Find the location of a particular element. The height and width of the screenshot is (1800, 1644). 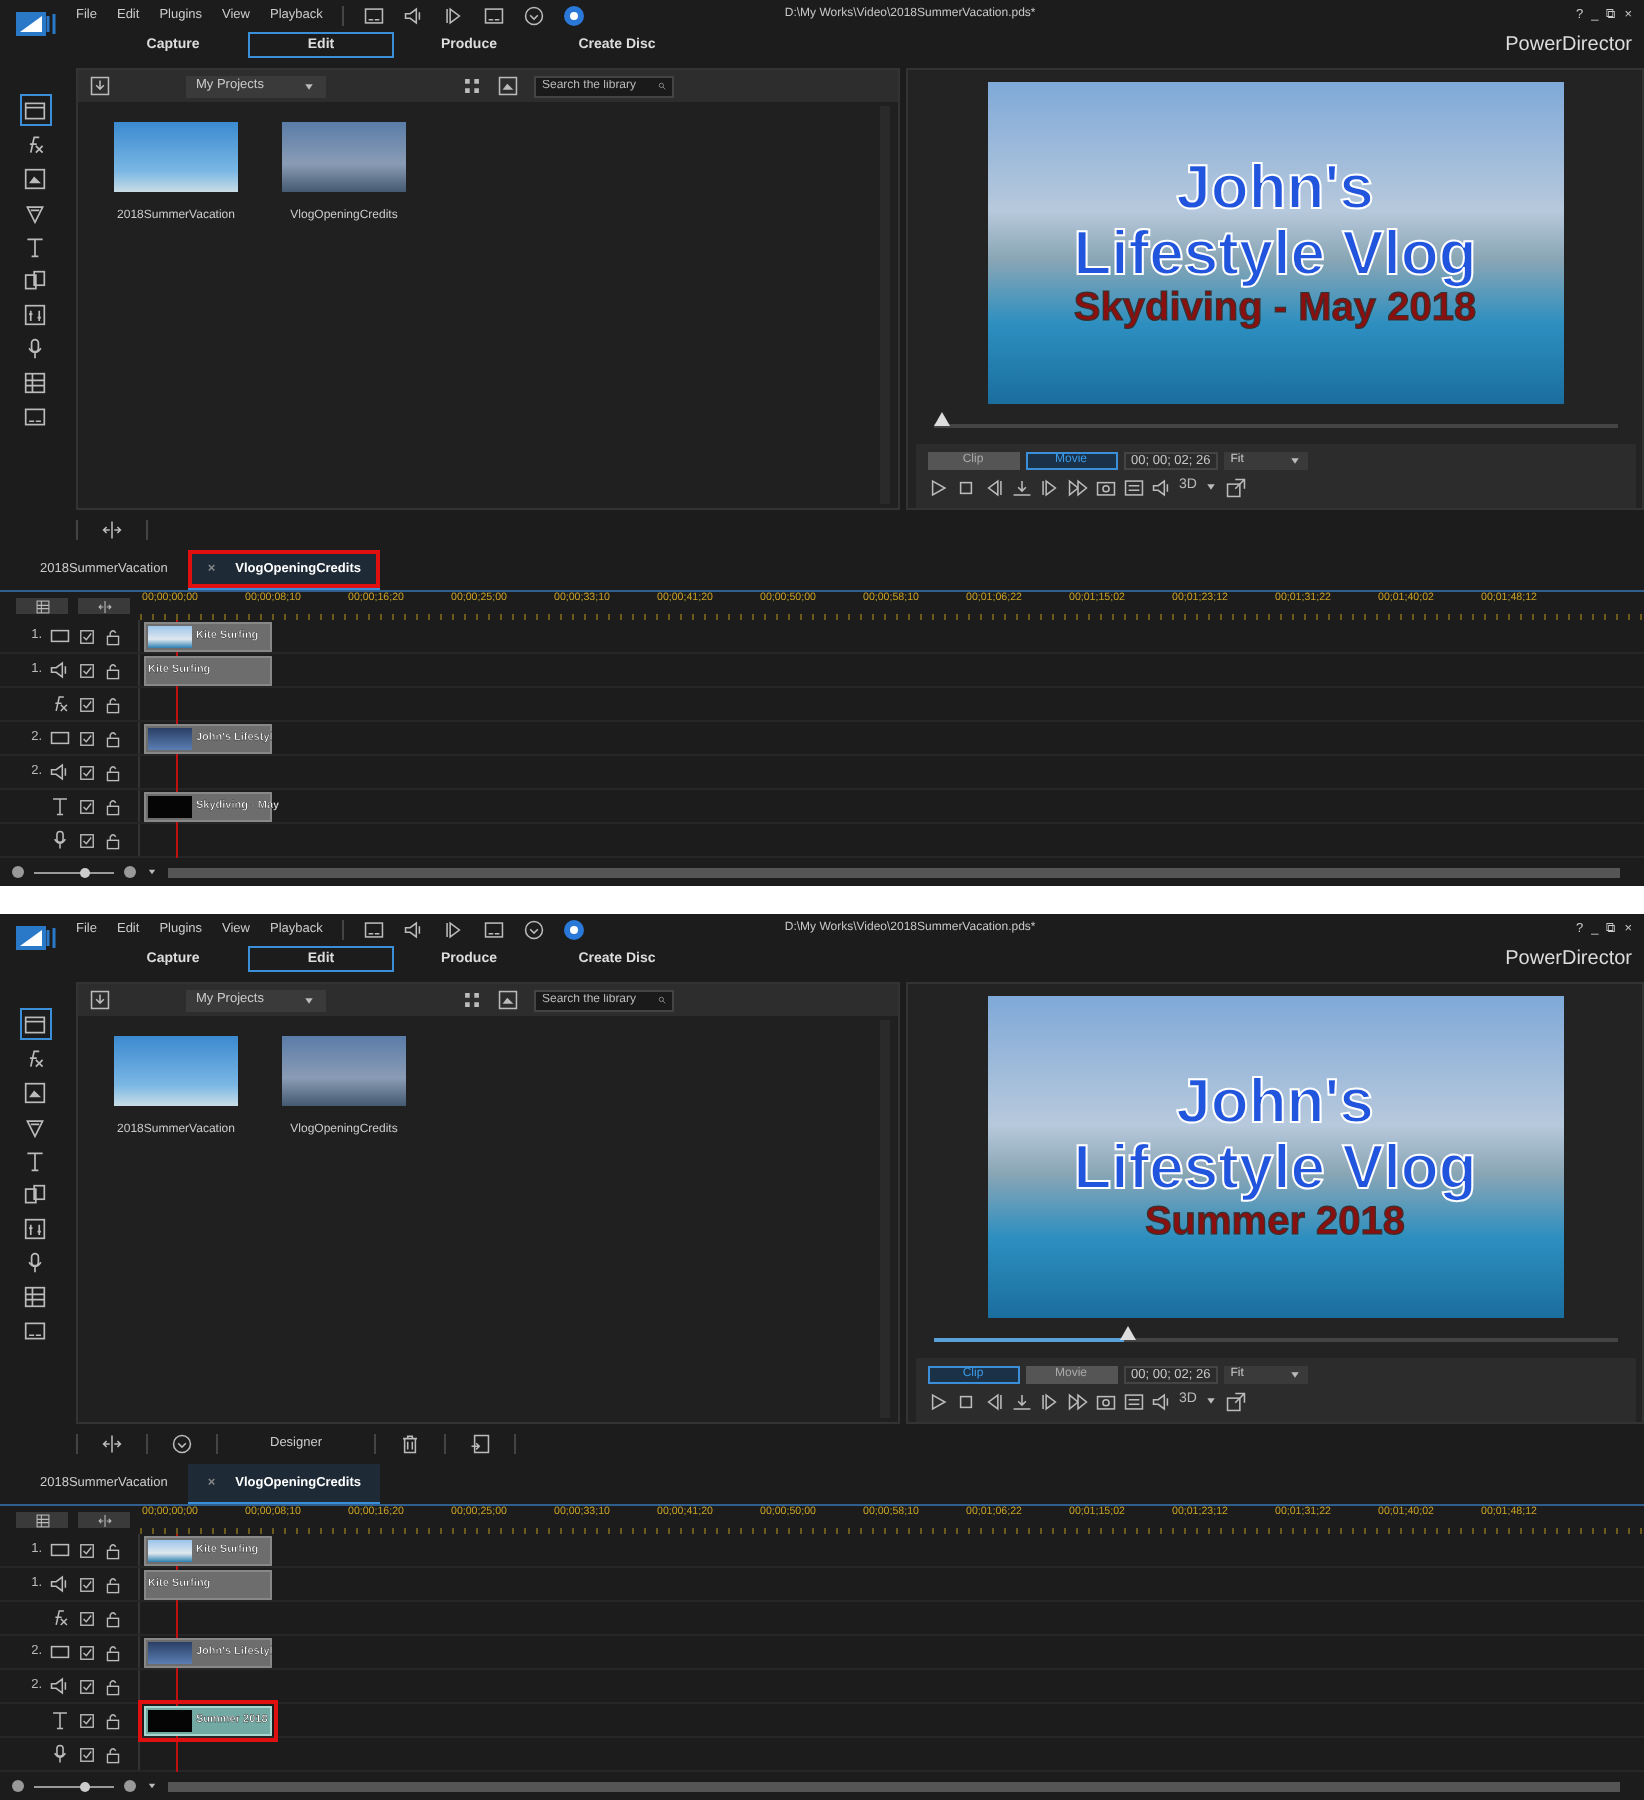

speaker-icon is located at coordinates (60, 1686).